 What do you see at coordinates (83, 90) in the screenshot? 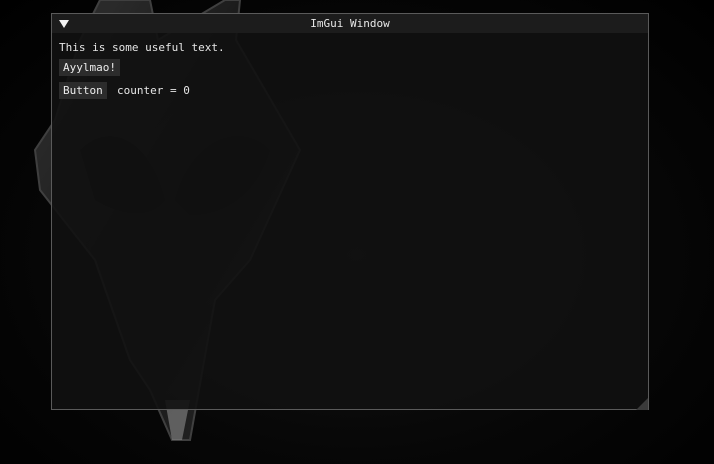
I see `counter-button: Button` at bounding box center [83, 90].